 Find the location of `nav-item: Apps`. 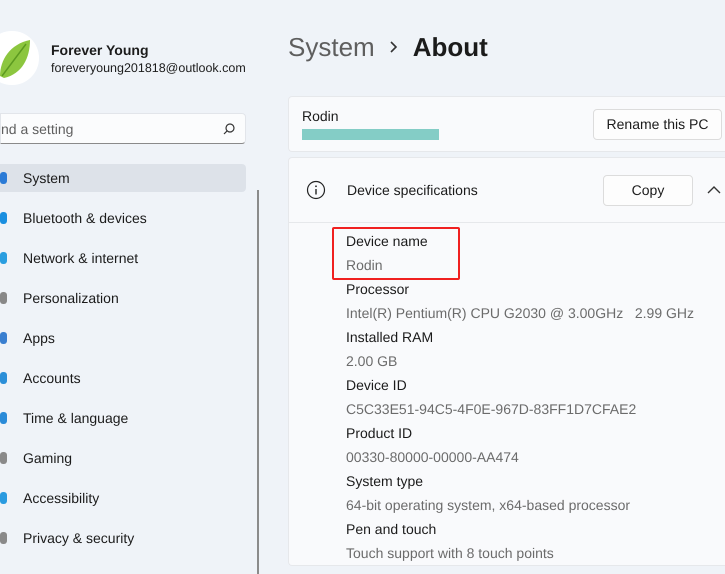

nav-item: Apps is located at coordinates (123, 338).